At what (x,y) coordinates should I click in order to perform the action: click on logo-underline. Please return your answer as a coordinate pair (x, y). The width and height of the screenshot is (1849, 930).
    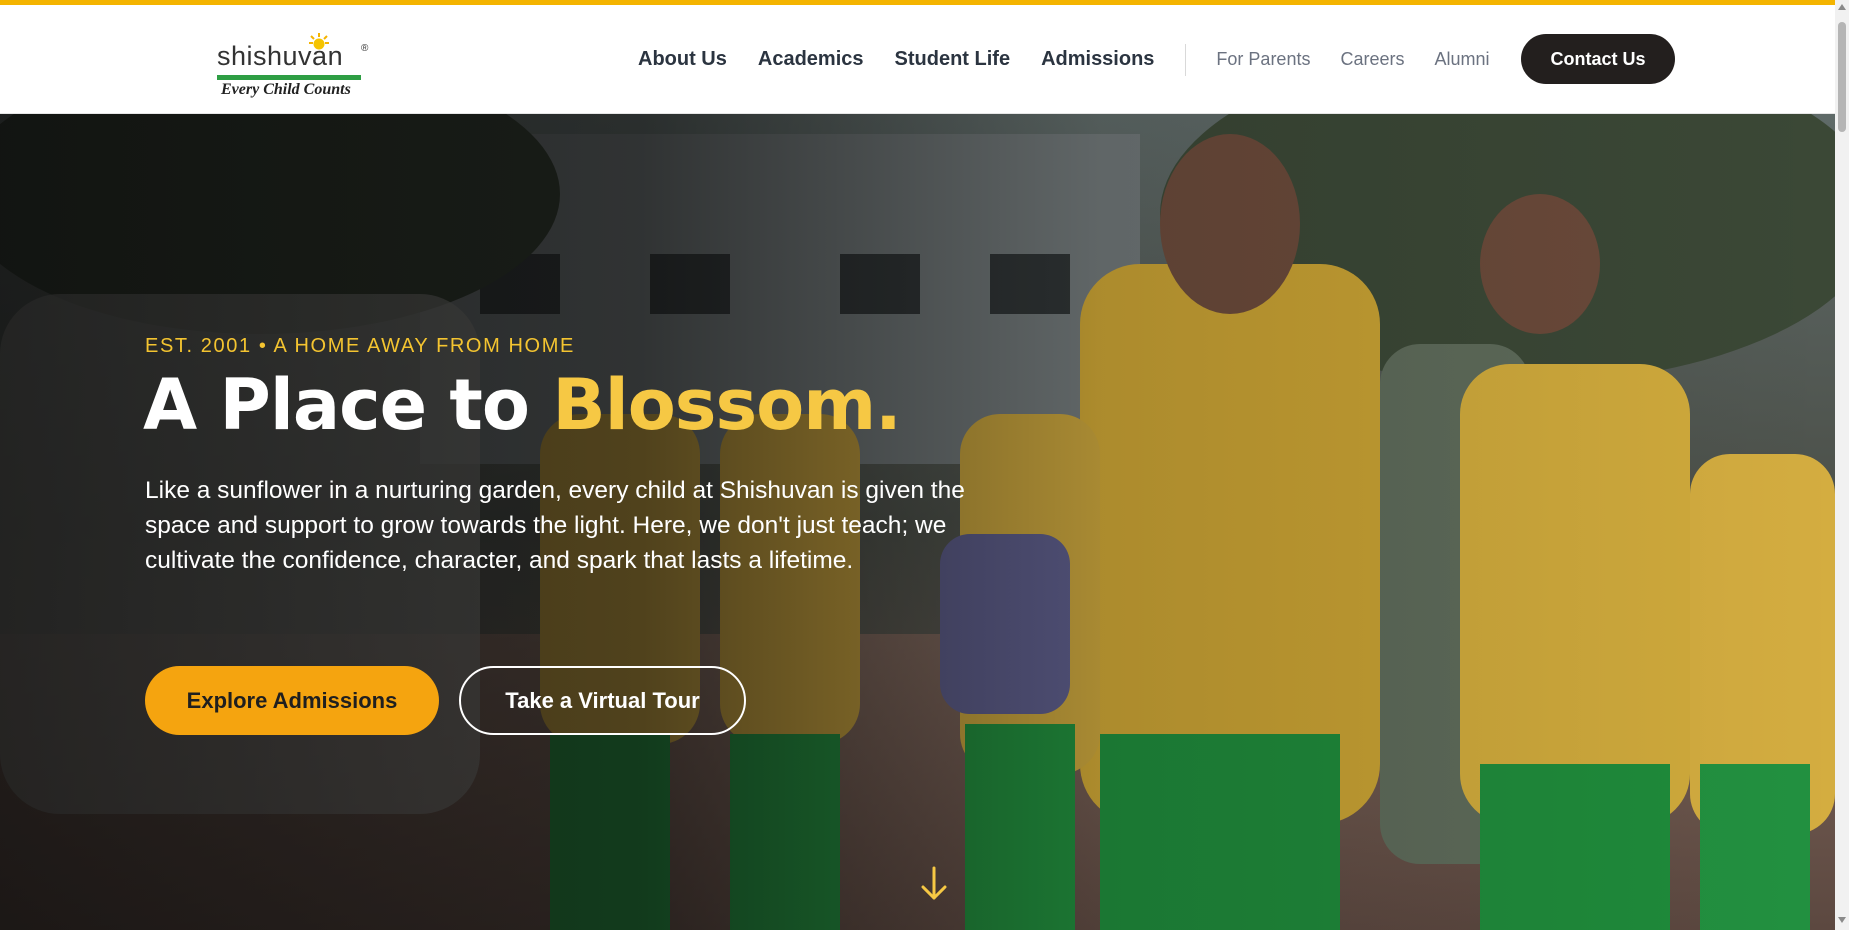
    Looking at the image, I should click on (289, 77).